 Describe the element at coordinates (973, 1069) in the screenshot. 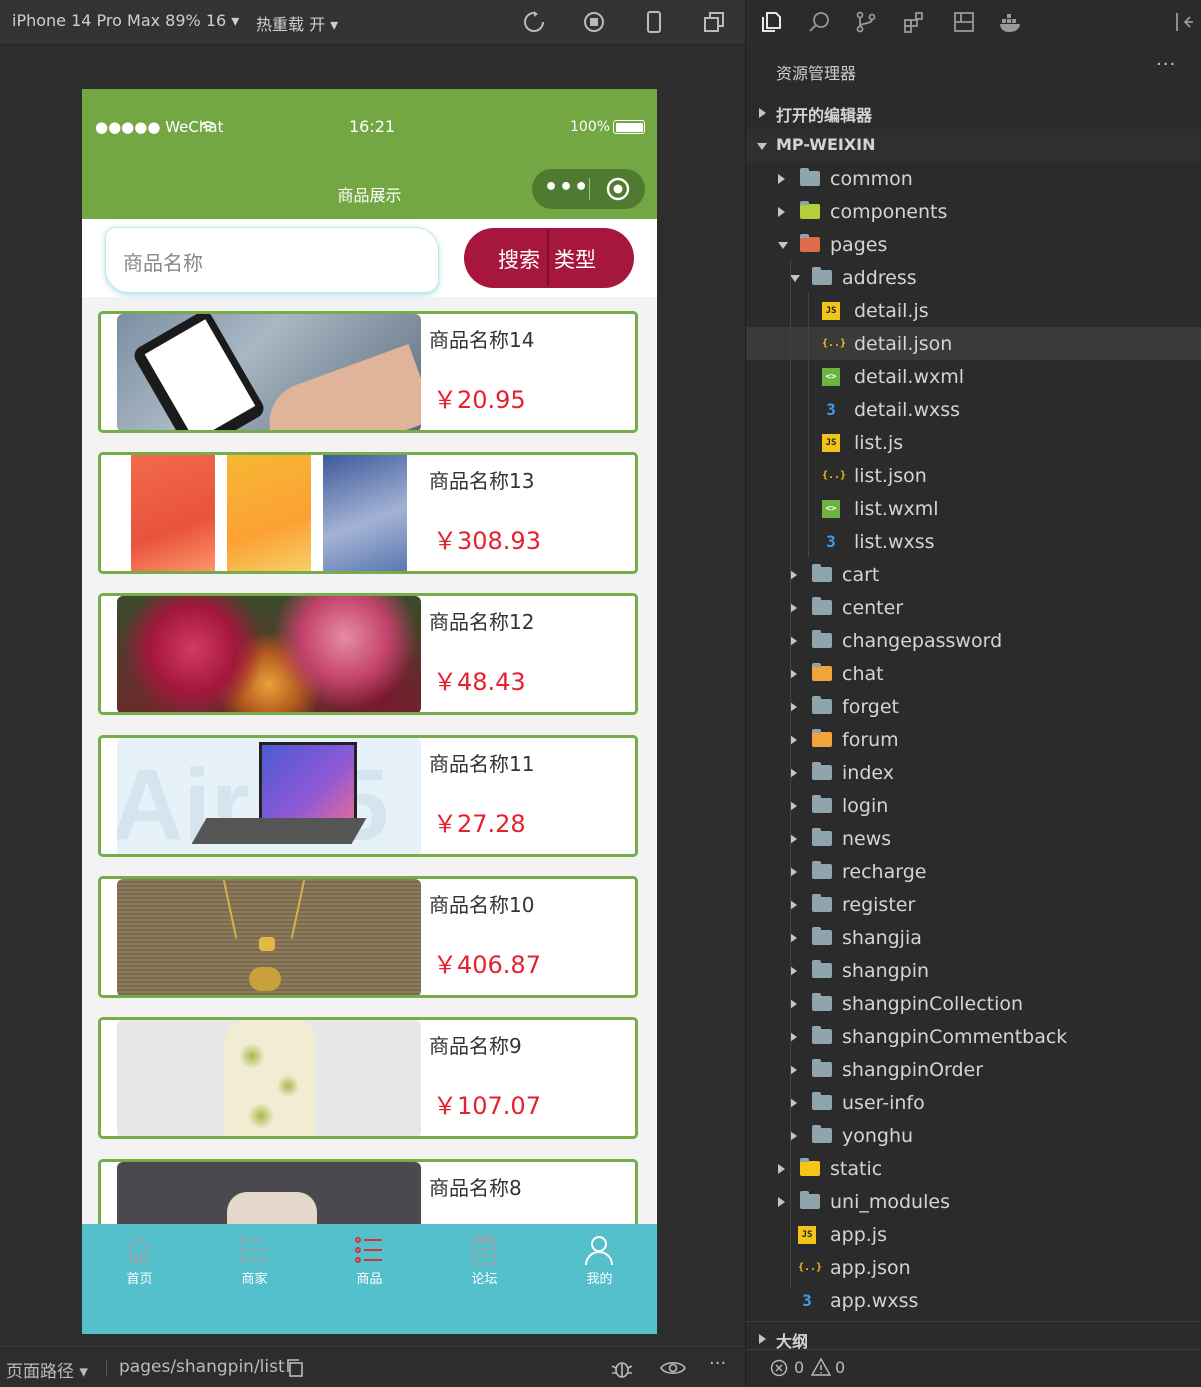

I see `tree-folder-shangpinOrder: shangpinOrder` at that location.